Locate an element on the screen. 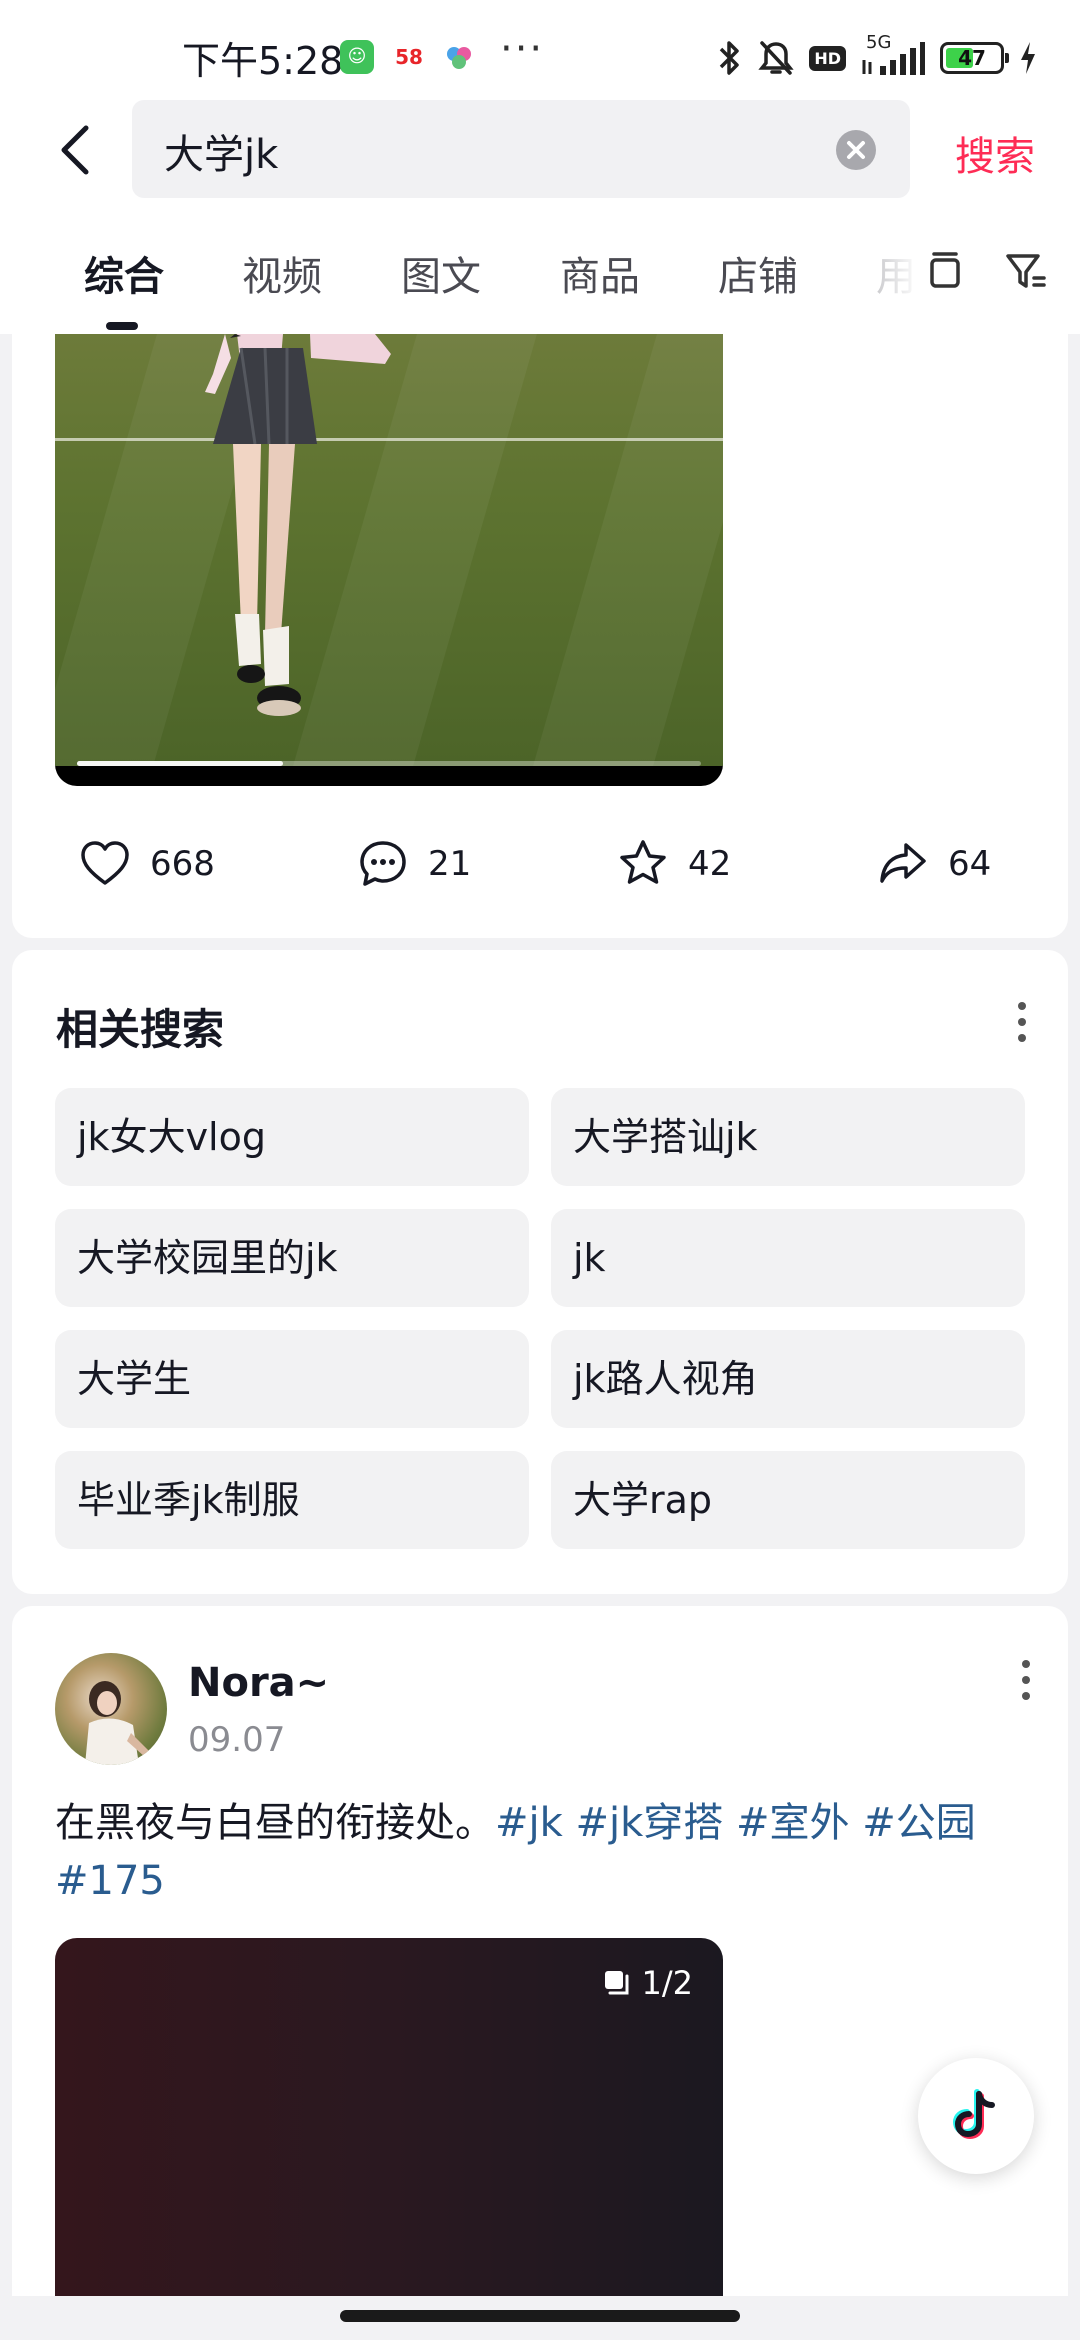 The image size is (1080, 2340). home-indicator is located at coordinates (540, 2316).